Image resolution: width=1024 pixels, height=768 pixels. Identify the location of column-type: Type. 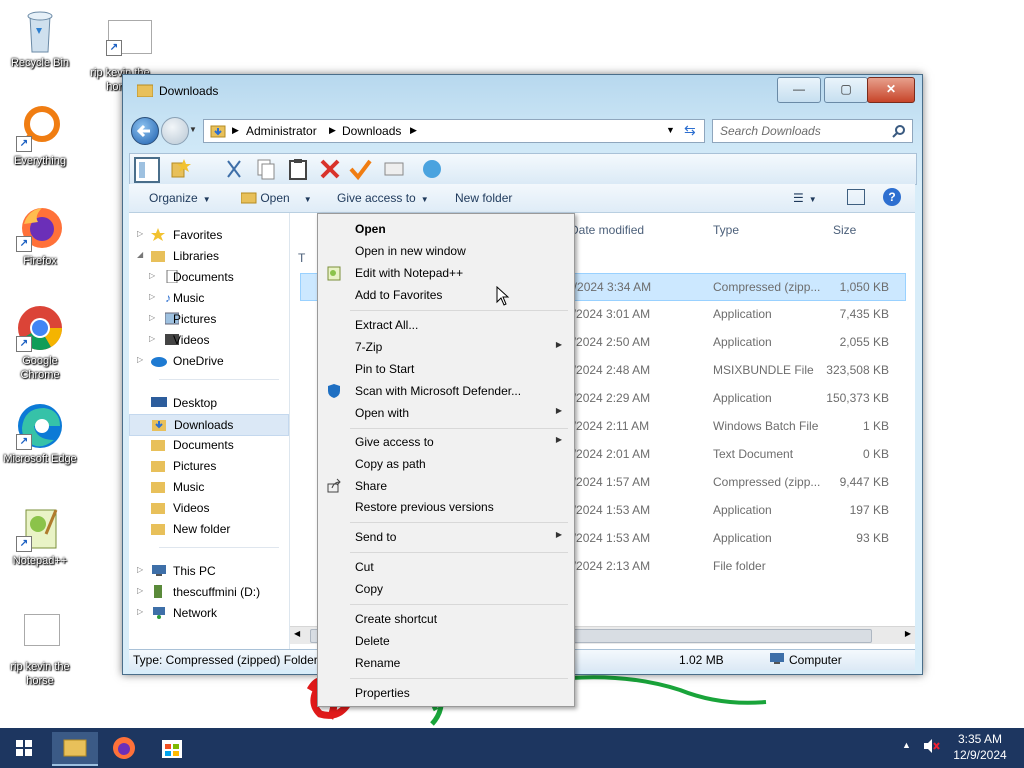
(726, 230).